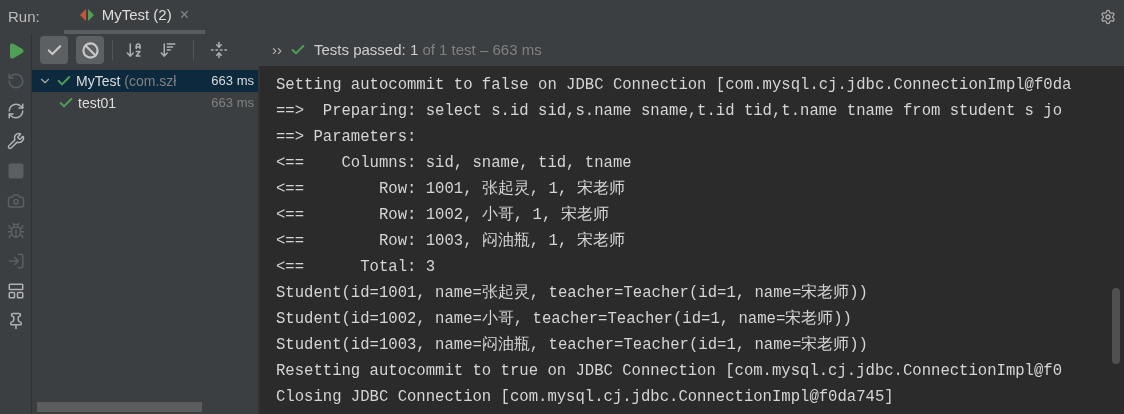 This screenshot has height=414, width=1124. I want to click on test-name: MyTest, so click(98, 81).